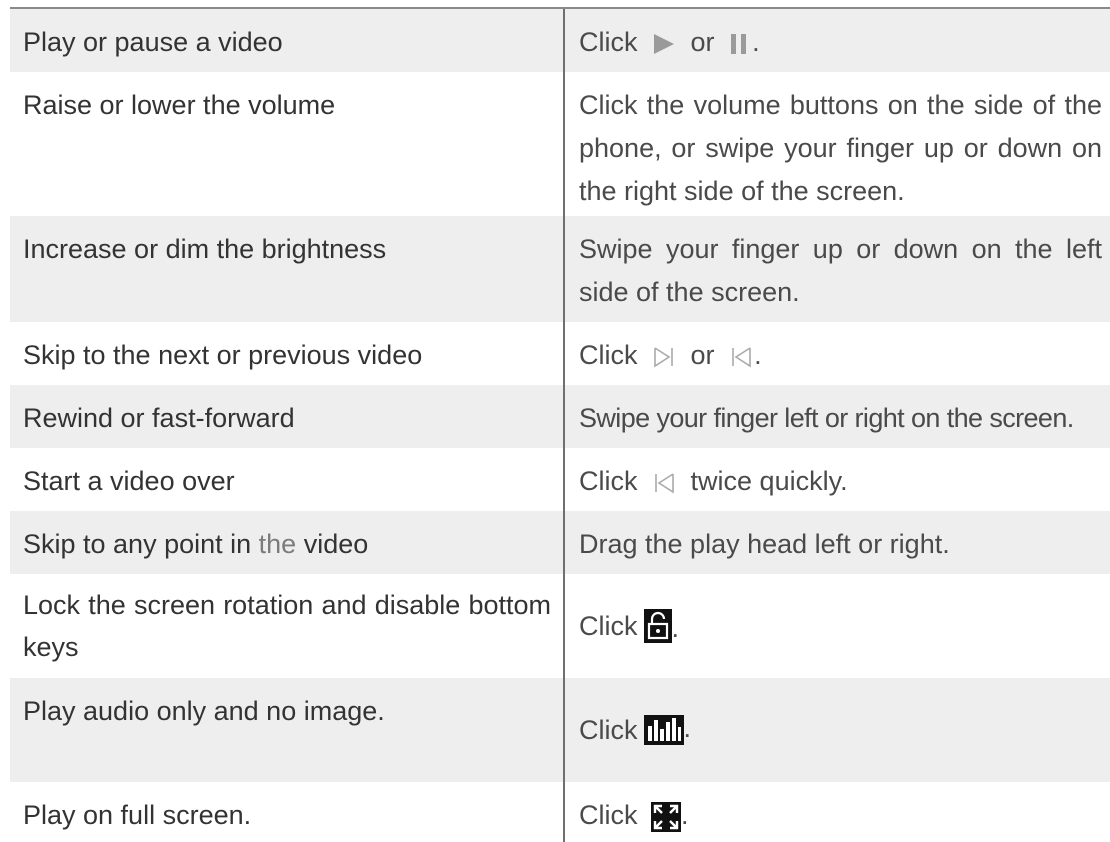 This screenshot has height=842, width=1110. I want to click on action-cell: Play on full screen., so click(137, 815).